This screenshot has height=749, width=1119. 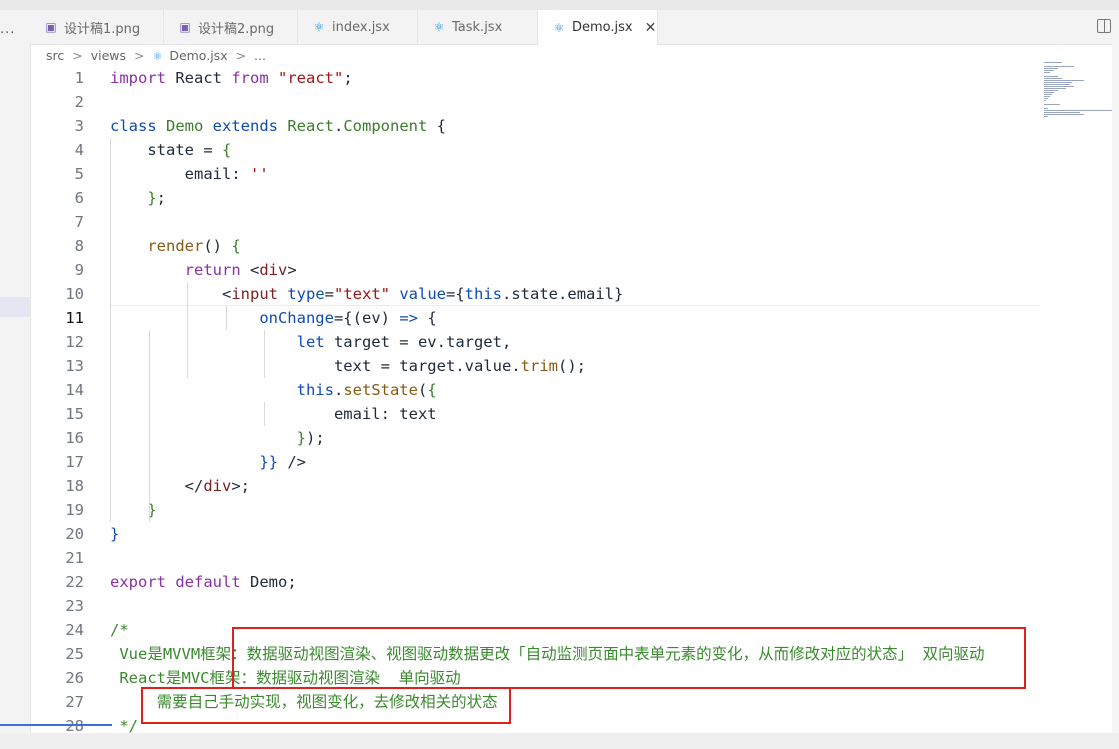 I want to click on code-token: (), so click(x=217, y=246).